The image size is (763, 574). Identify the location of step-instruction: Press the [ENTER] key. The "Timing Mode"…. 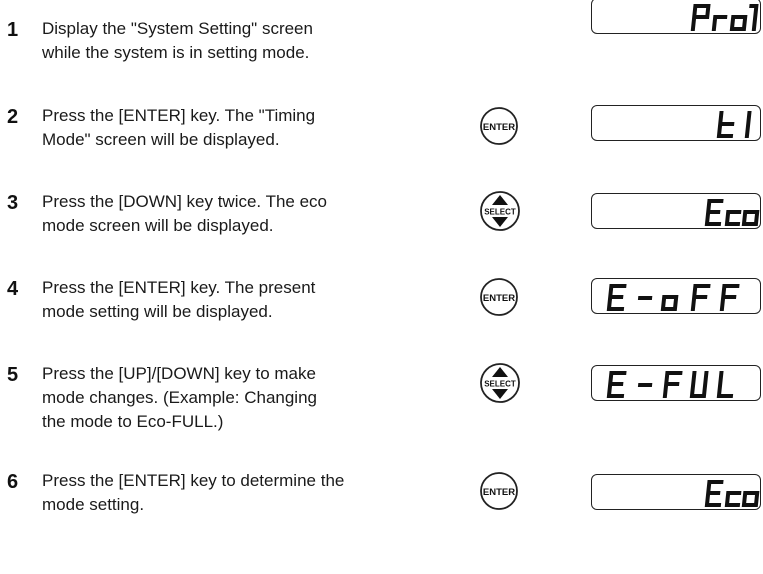
(252, 128).